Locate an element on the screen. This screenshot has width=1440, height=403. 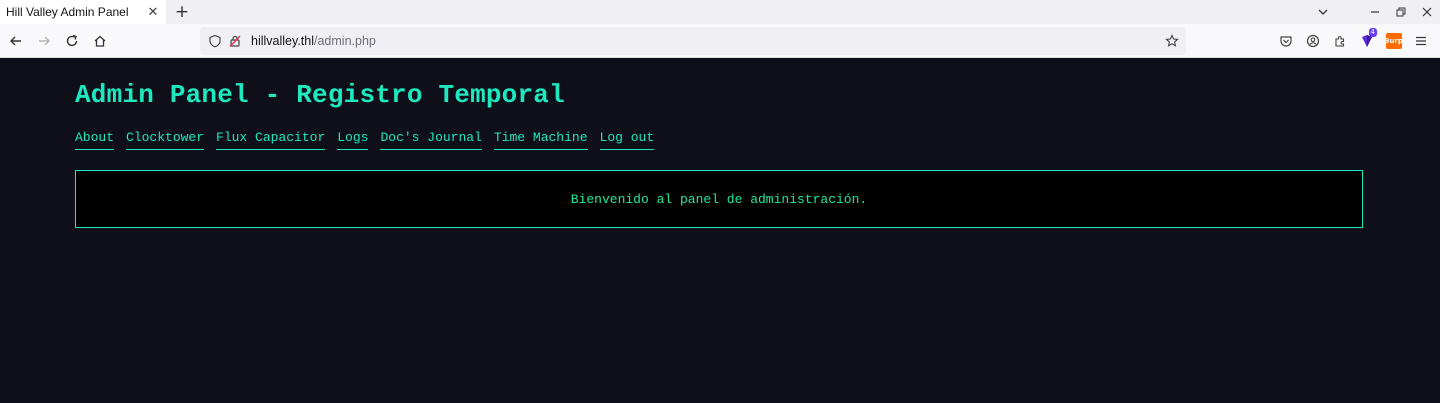
browser-tab: Hill Valley Admin Panel ✕ is located at coordinates (83, 12).